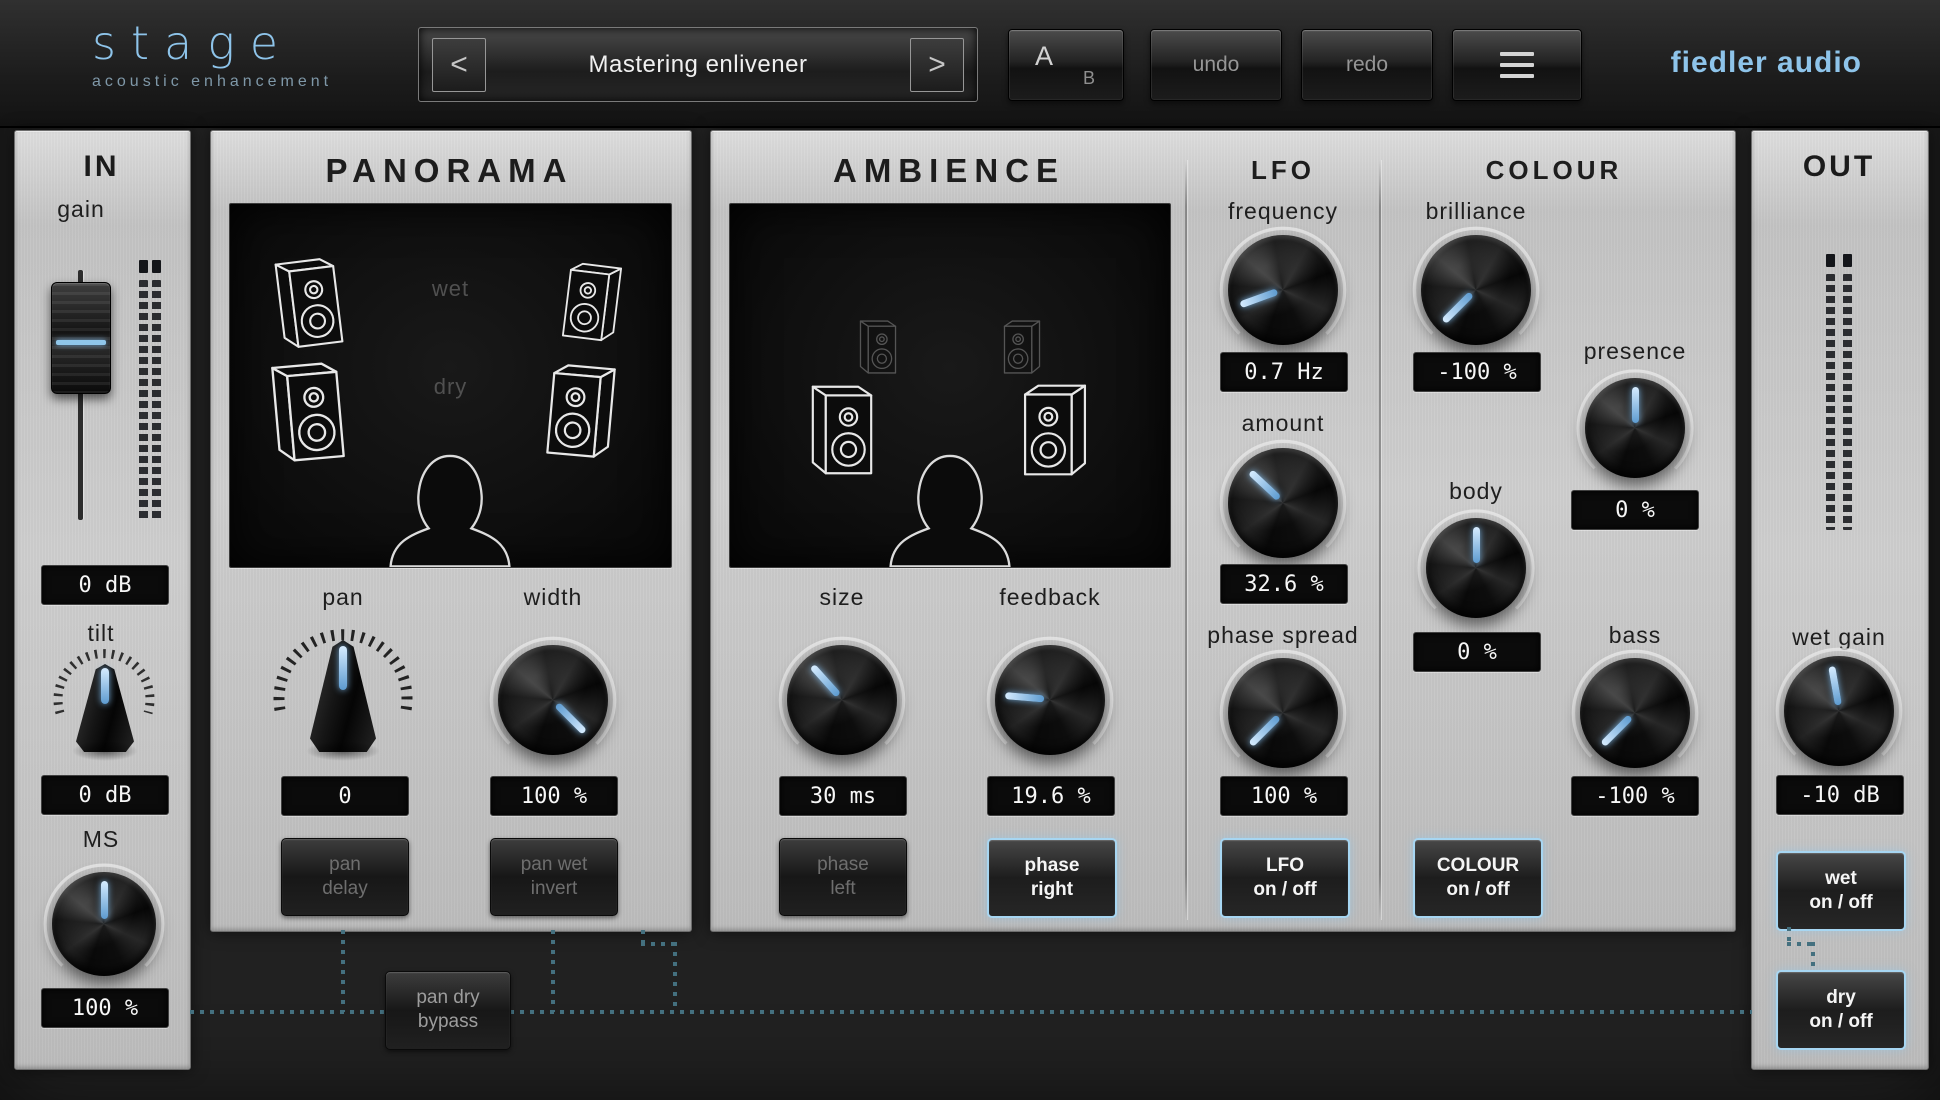  Describe the element at coordinates (1283, 713) in the screenshot. I see `phase-spread-knob` at that location.